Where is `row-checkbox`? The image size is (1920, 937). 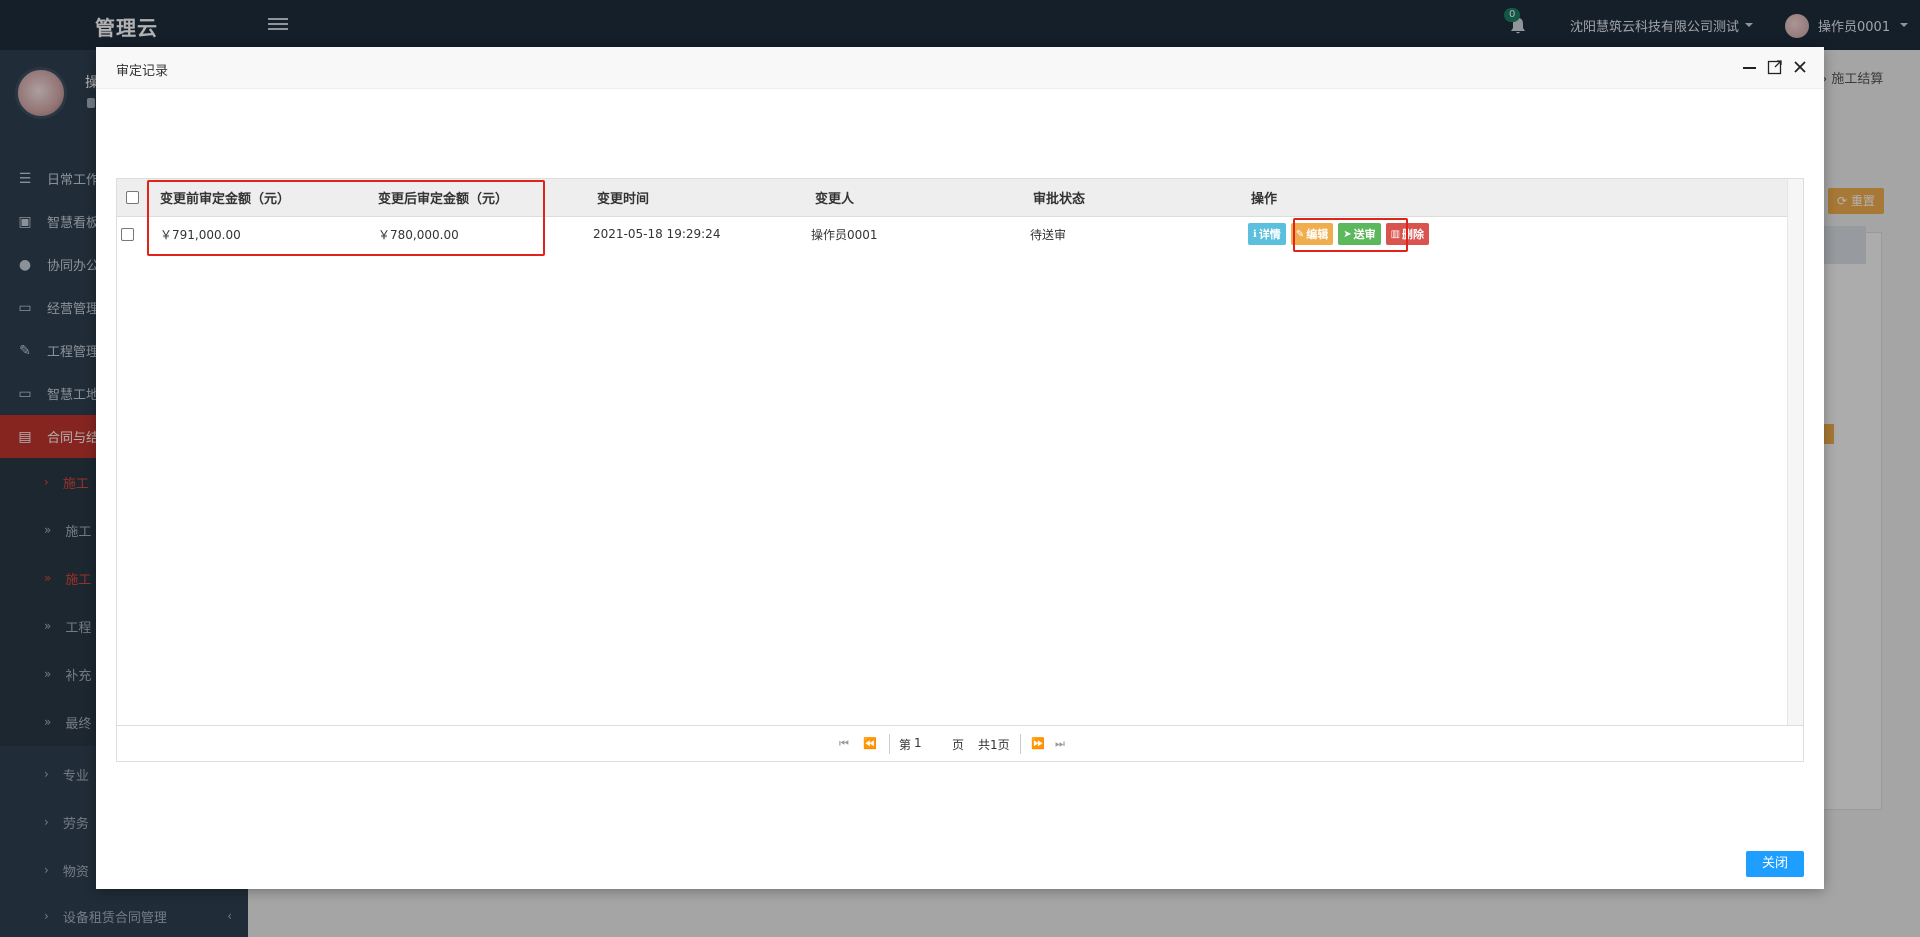
row-checkbox is located at coordinates (127, 234).